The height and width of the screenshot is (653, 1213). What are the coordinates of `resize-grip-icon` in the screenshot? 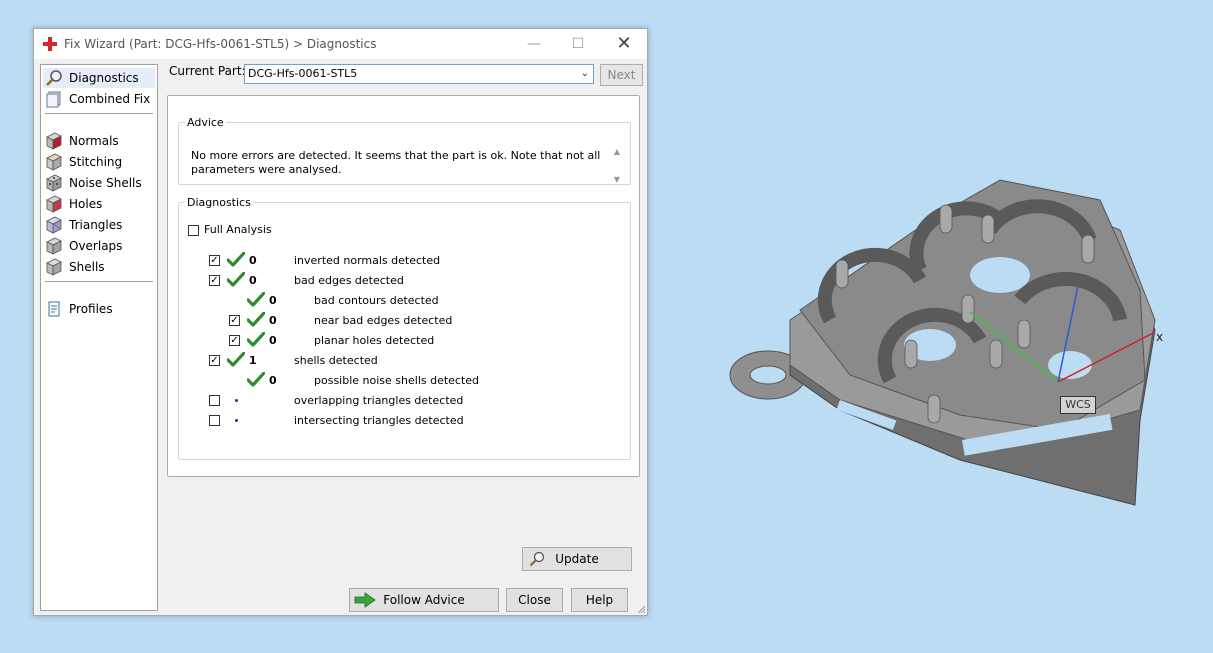 It's located at (641, 609).